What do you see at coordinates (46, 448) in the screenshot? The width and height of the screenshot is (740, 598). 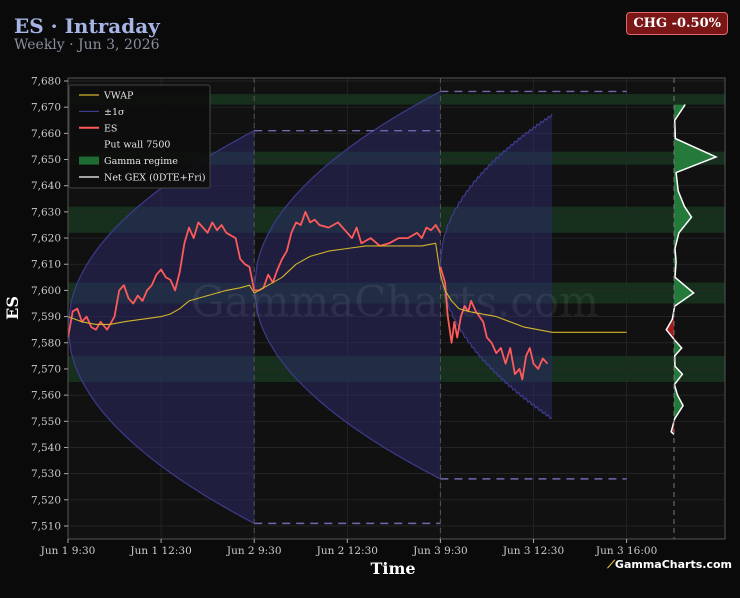 I see `y-tick-label: 7,540` at bounding box center [46, 448].